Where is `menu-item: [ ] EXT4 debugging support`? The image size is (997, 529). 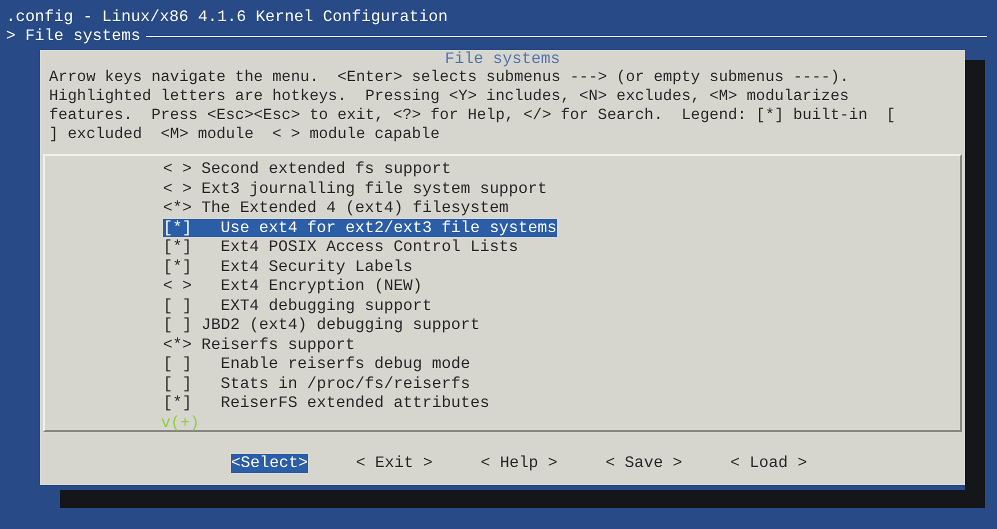 menu-item: [ ] EXT4 debugging support is located at coordinates (297, 305).